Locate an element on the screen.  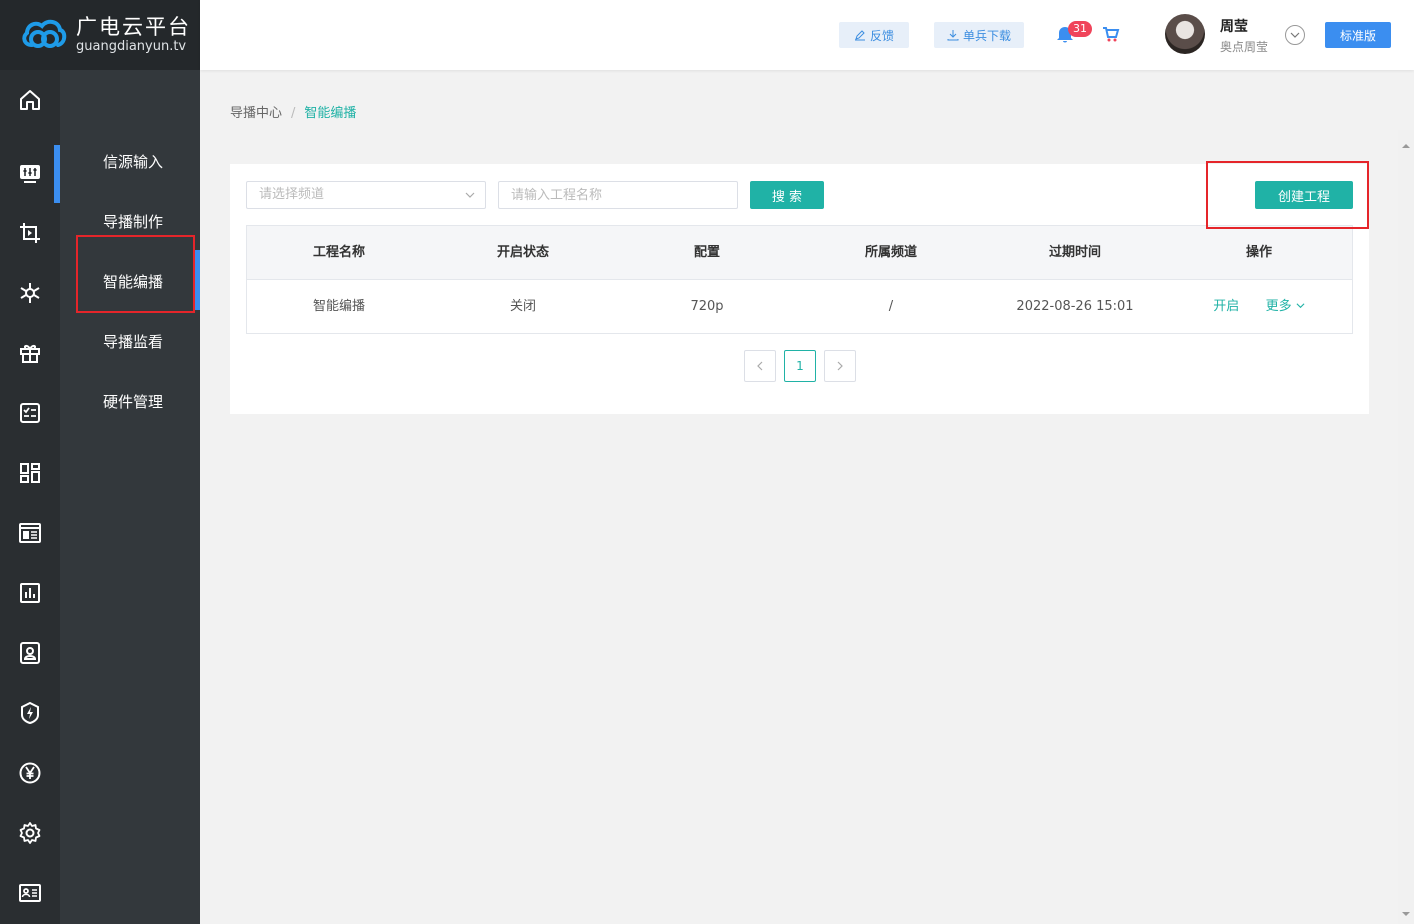
column-header: 所属频道 is located at coordinates (890, 252).